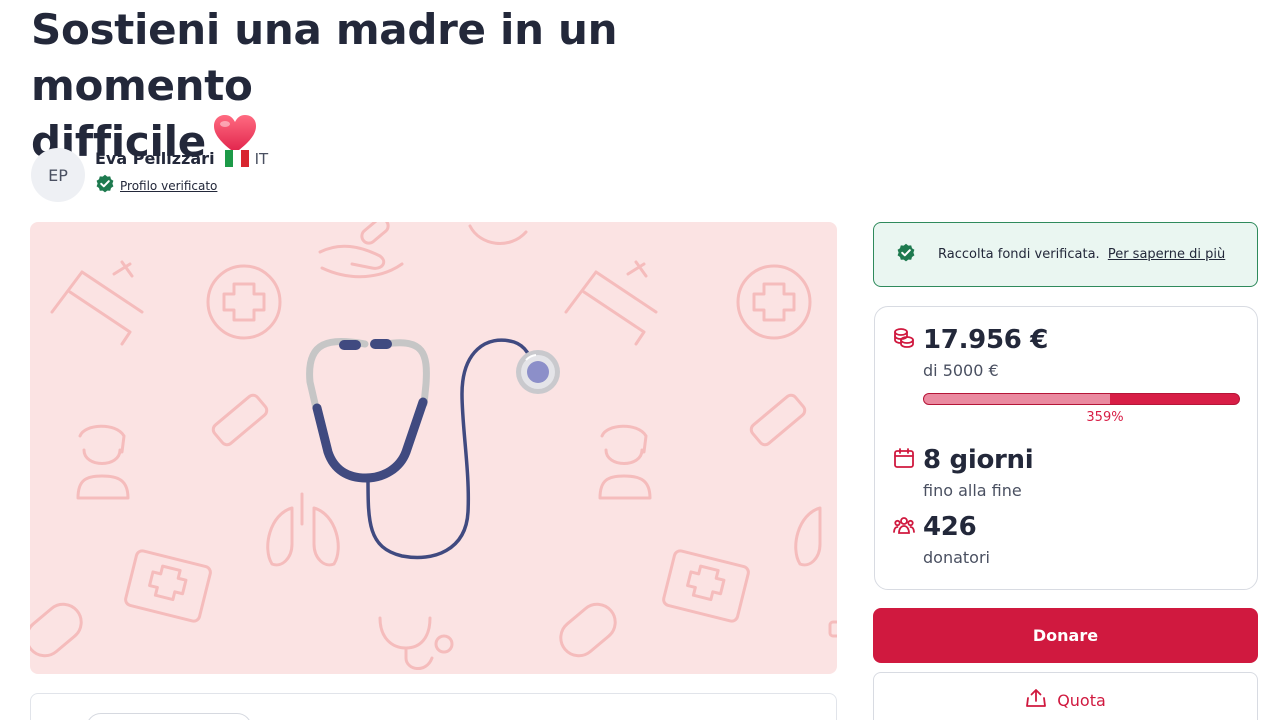  What do you see at coordinates (261, 158) in the screenshot?
I see `author-country: IT` at bounding box center [261, 158].